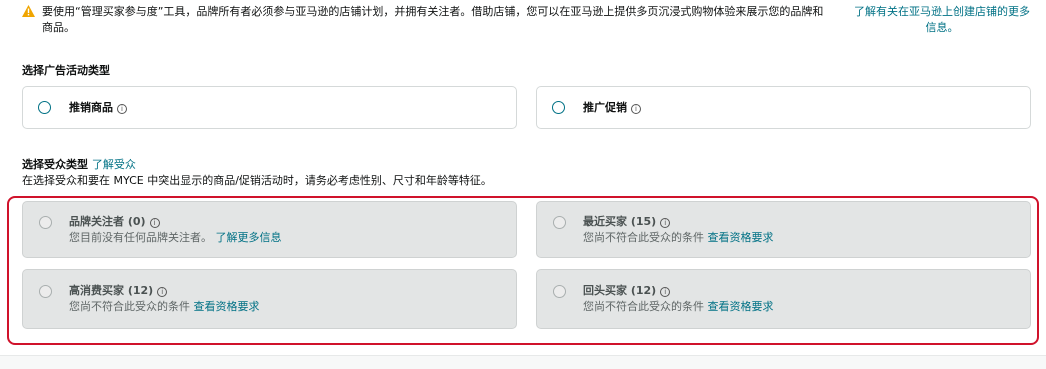 The image size is (1046, 369). Describe the element at coordinates (114, 164) in the screenshot. I see `learn-audience-link: 了解受众` at that location.